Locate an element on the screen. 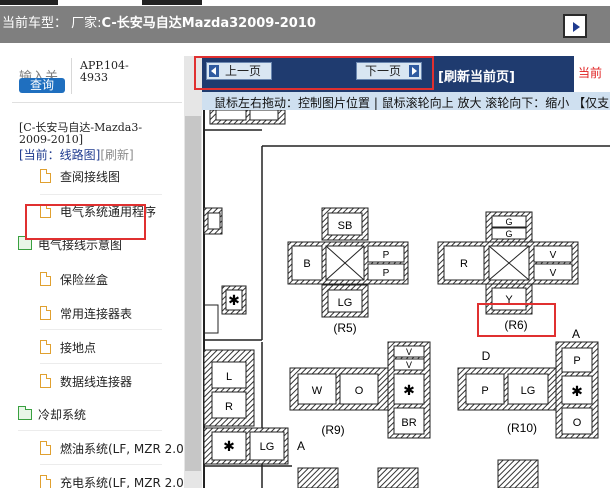 The height and width of the screenshot is (488, 610). connector-caption: (R10) is located at coordinates (522, 428).